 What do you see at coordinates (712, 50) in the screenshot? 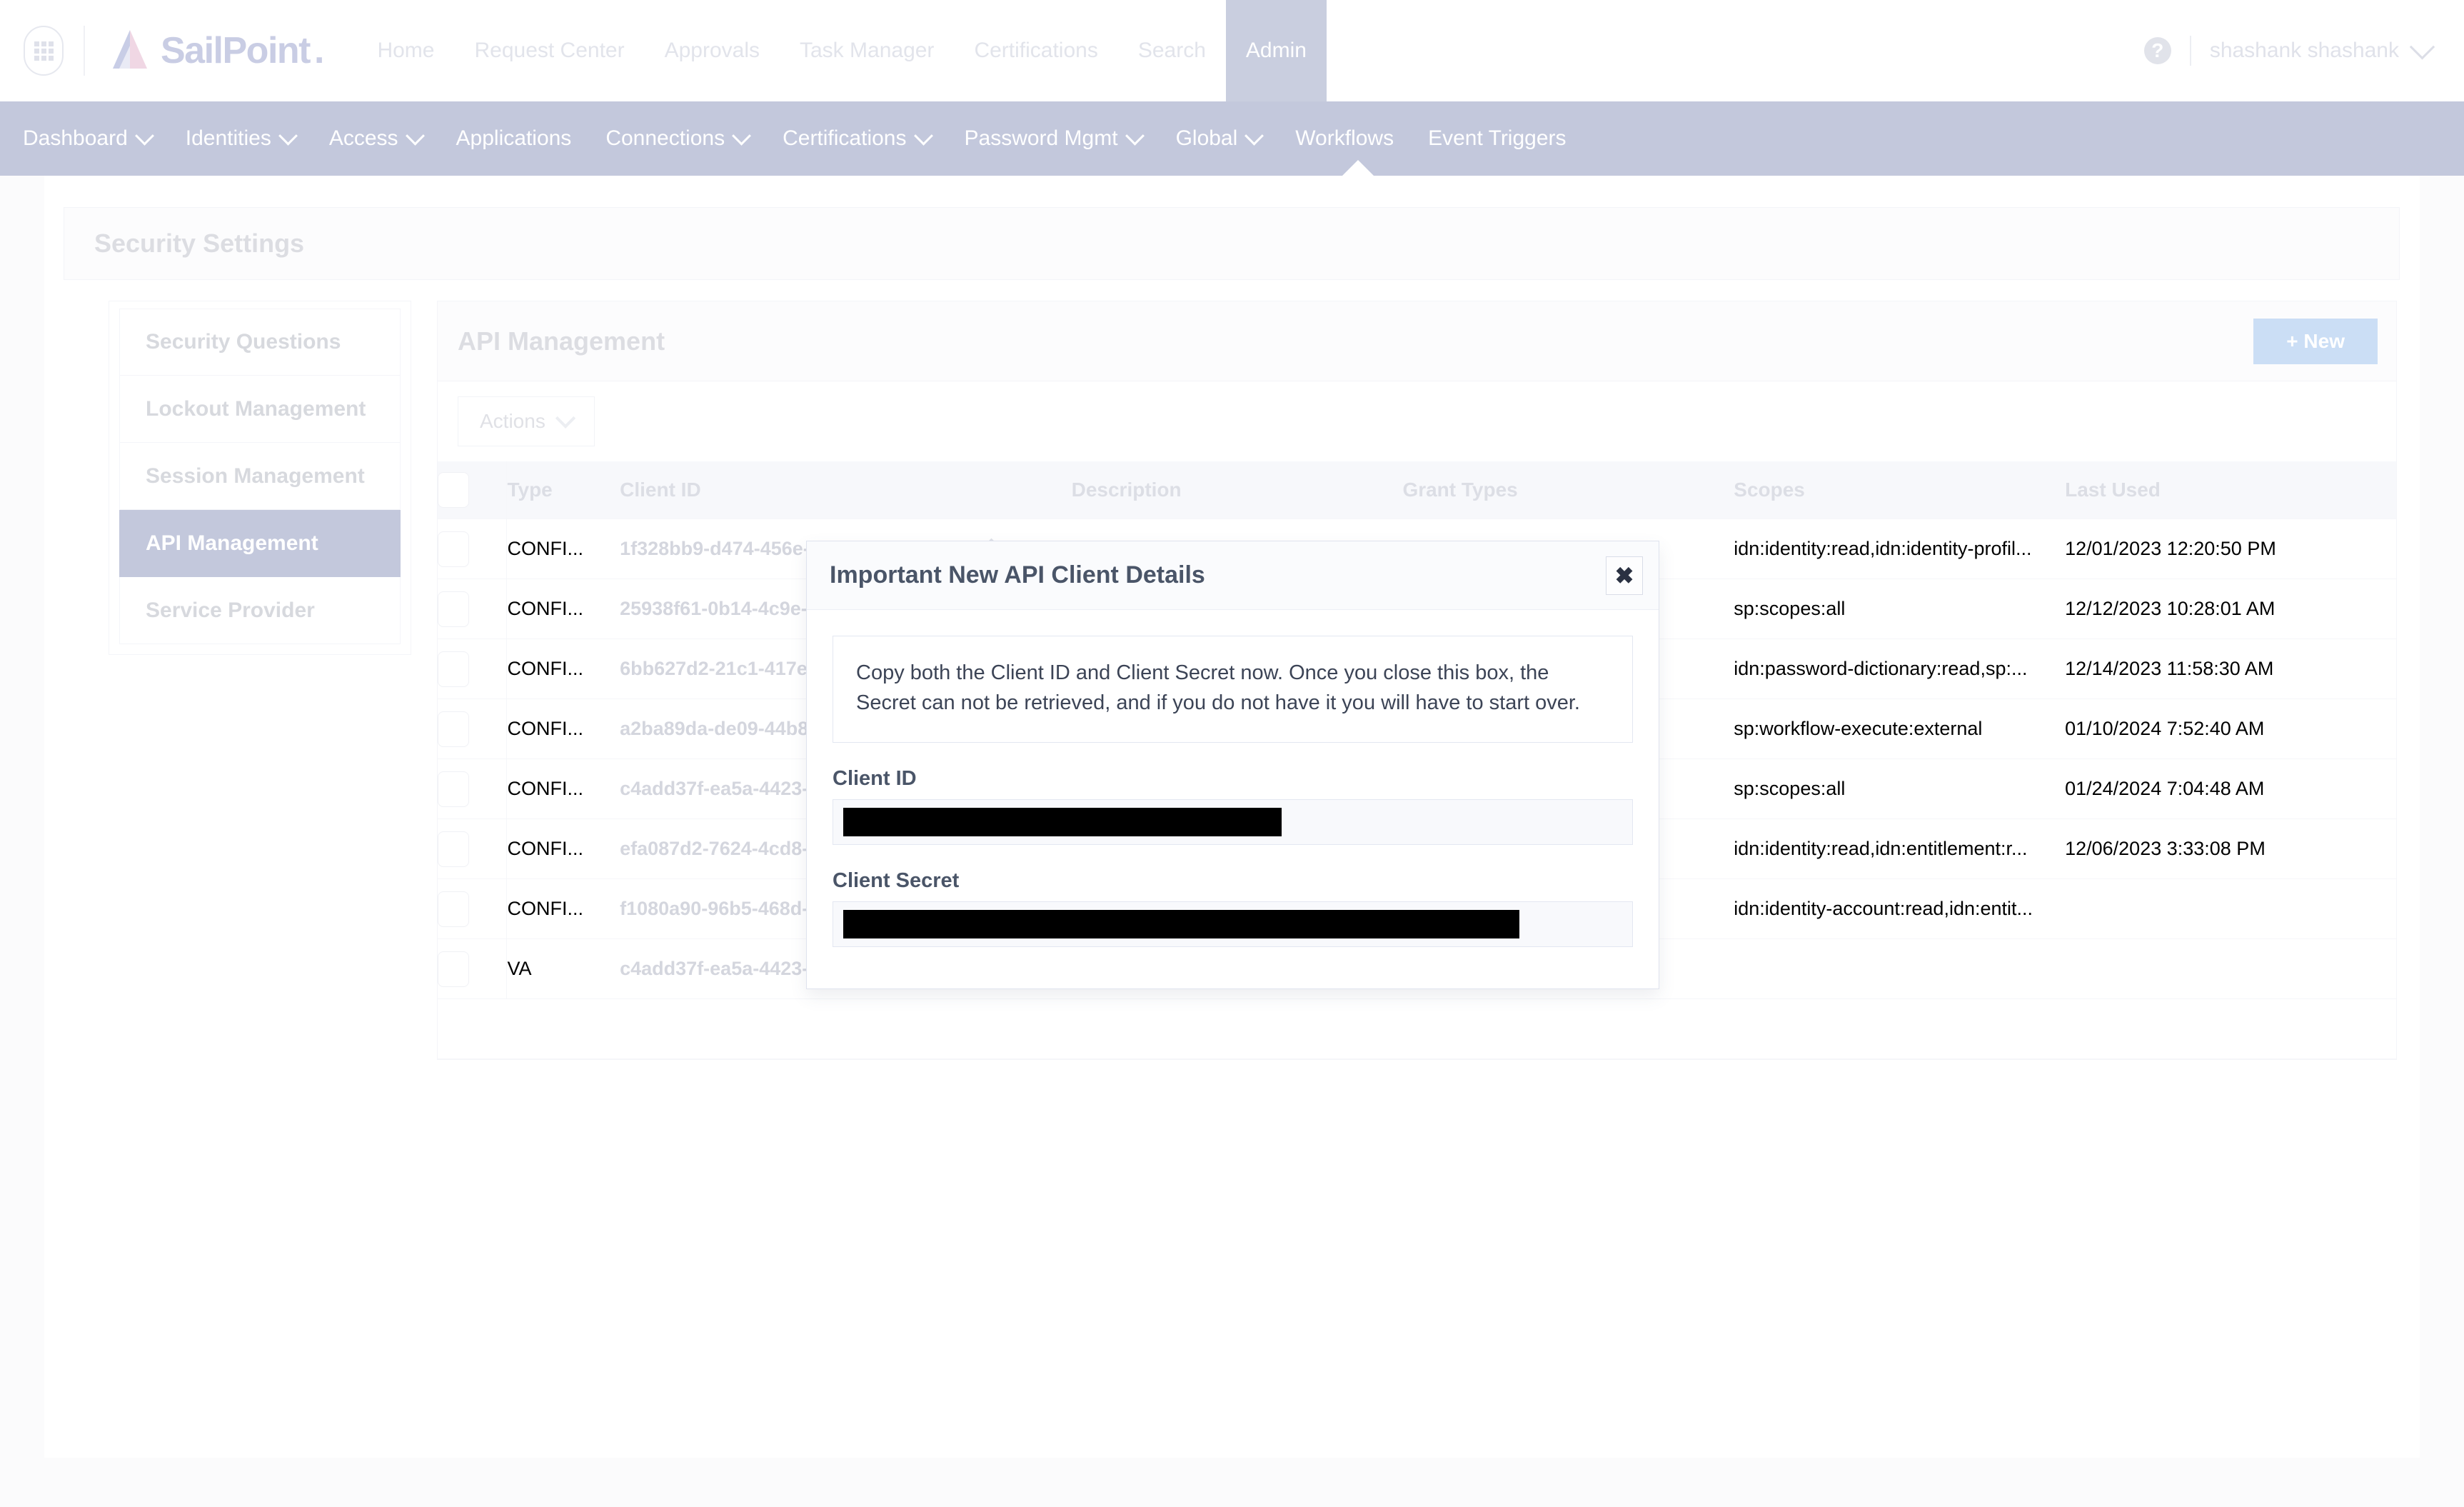
I see `nav-item-approvals: Approvals` at bounding box center [712, 50].